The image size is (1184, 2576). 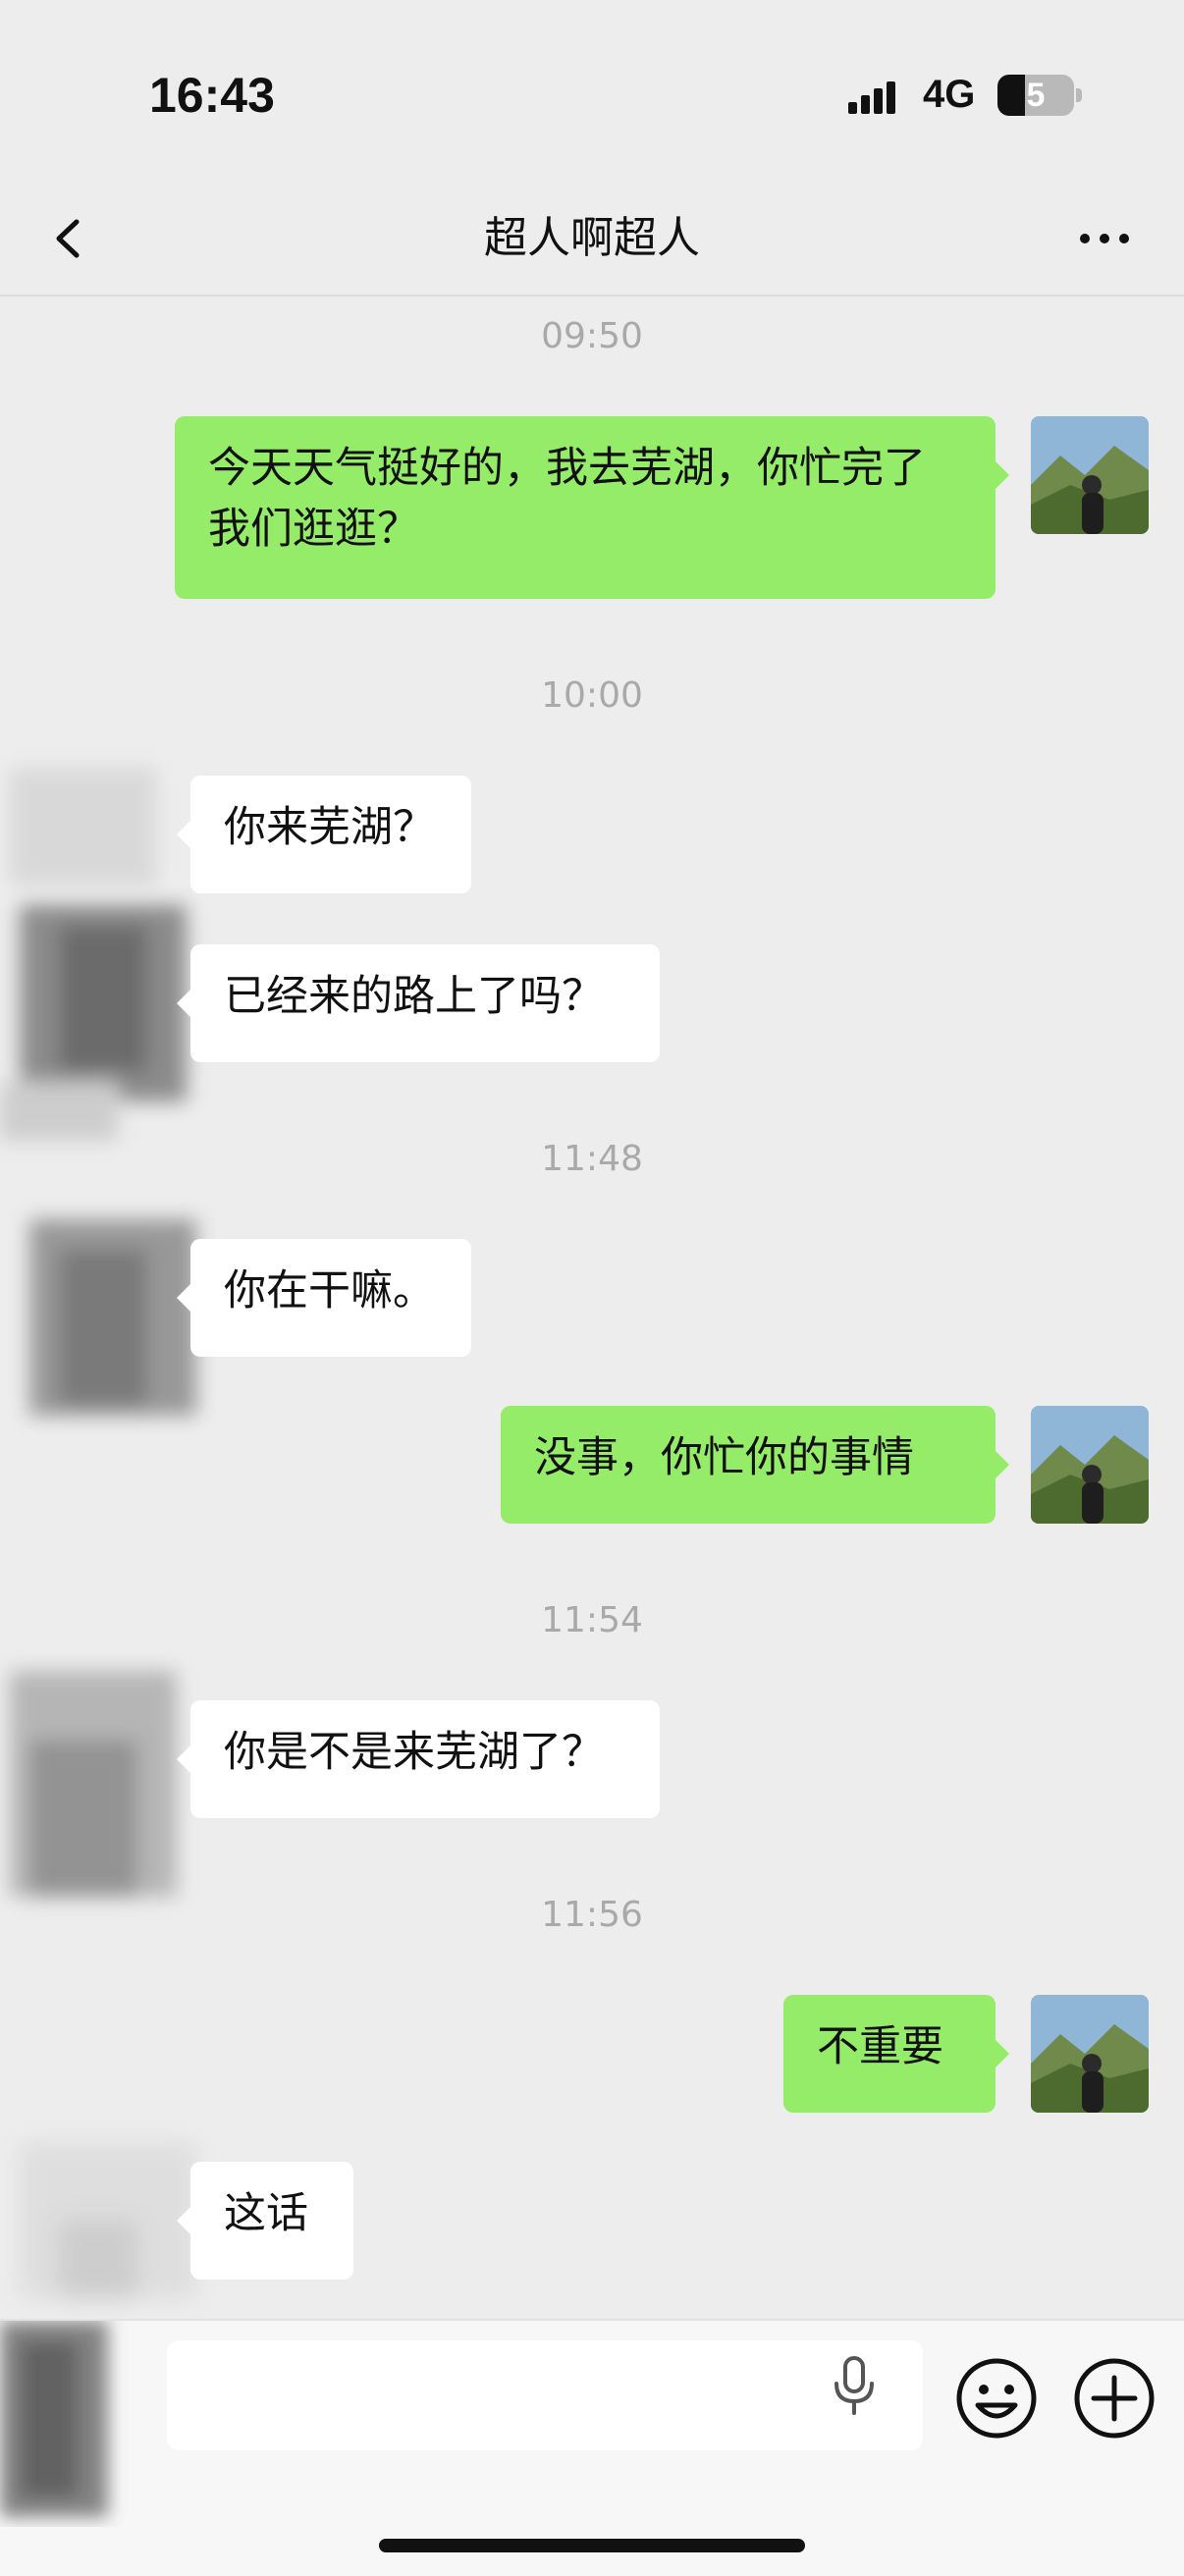 I want to click on emoji-icon, so click(x=997, y=2398).